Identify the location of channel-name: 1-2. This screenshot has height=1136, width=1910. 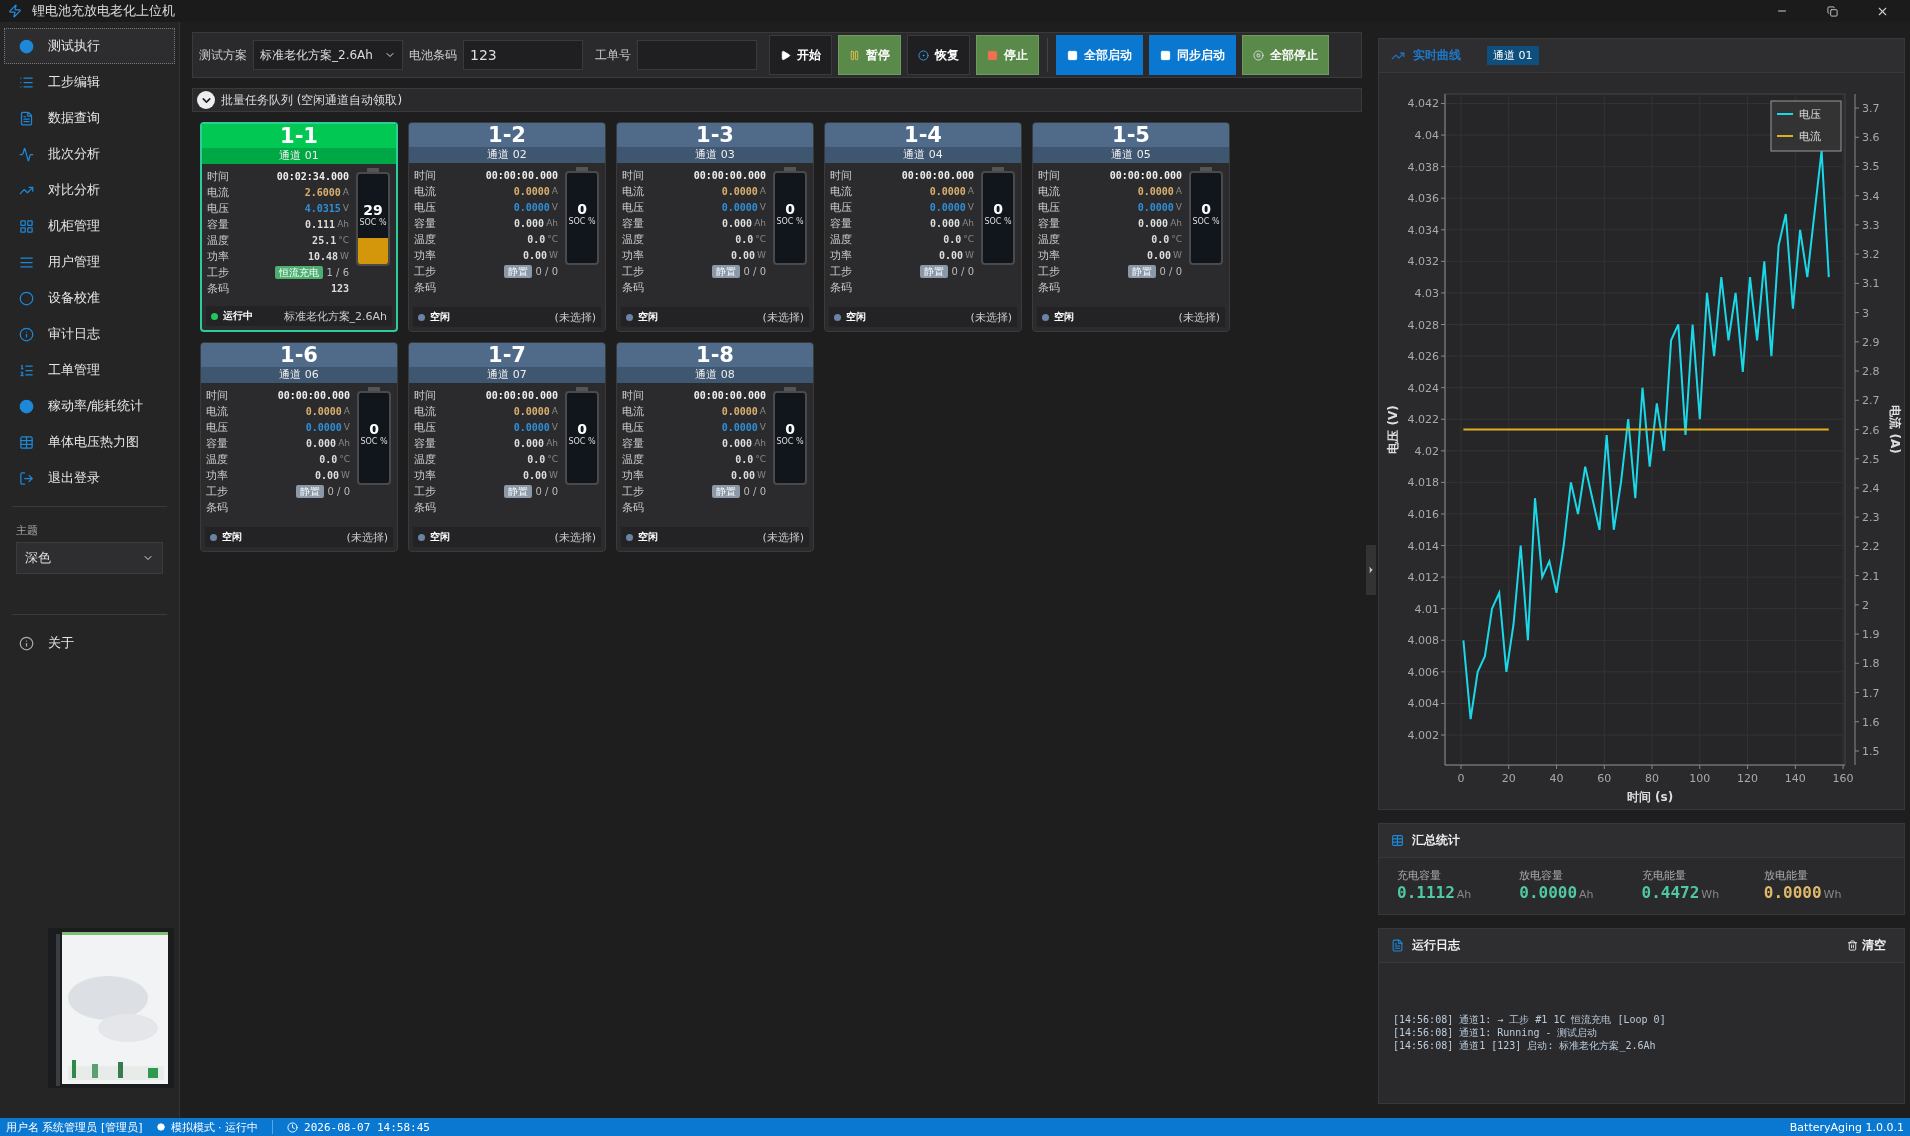
(507, 135).